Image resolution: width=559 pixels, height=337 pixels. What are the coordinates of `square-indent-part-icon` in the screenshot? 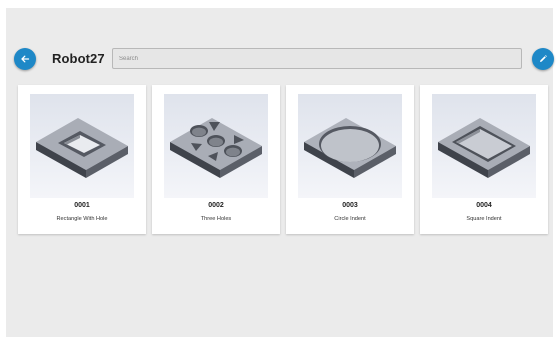 It's located at (484, 148).